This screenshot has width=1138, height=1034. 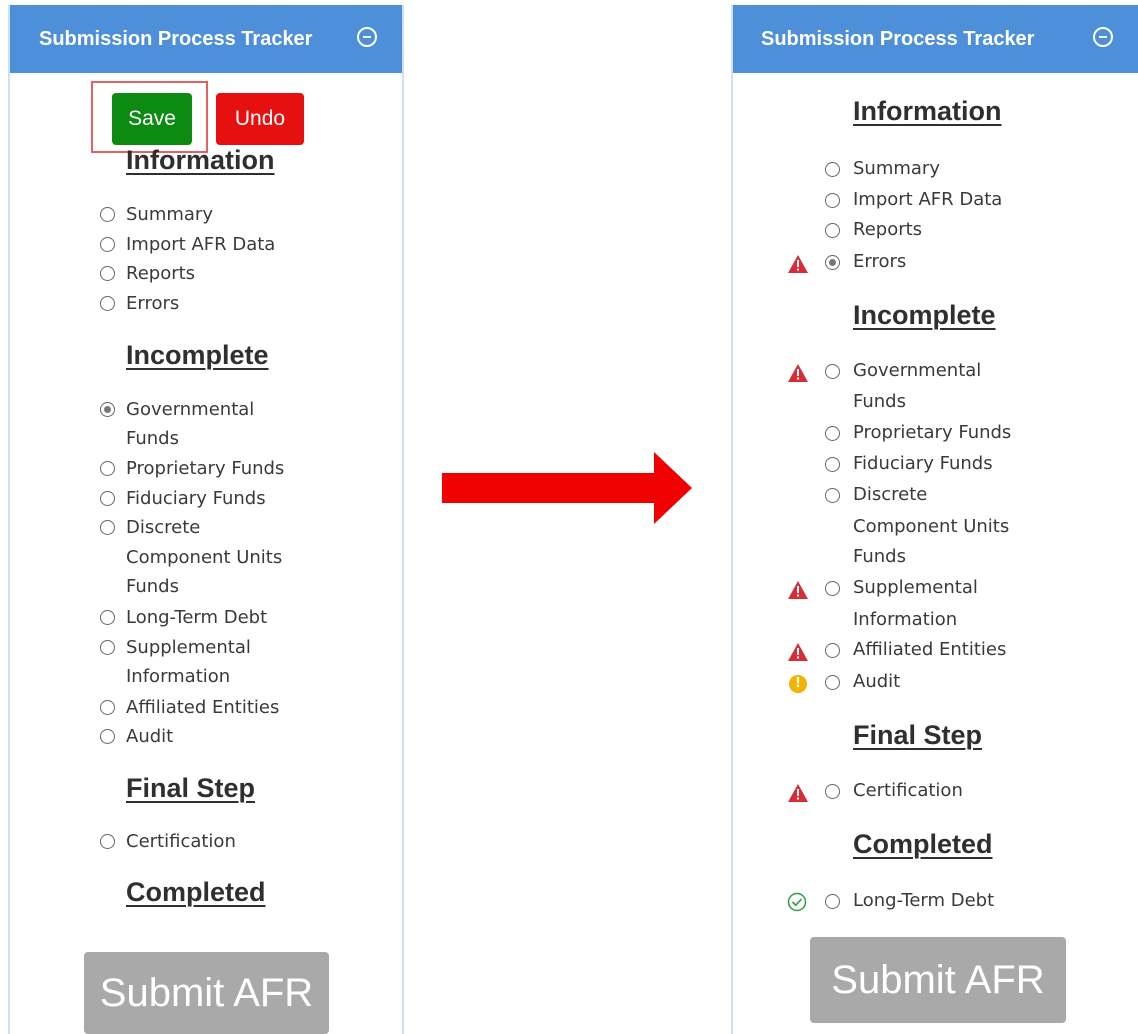 What do you see at coordinates (190, 410) in the screenshot?
I see `item-label-governmental-funds: Governmental` at bounding box center [190, 410].